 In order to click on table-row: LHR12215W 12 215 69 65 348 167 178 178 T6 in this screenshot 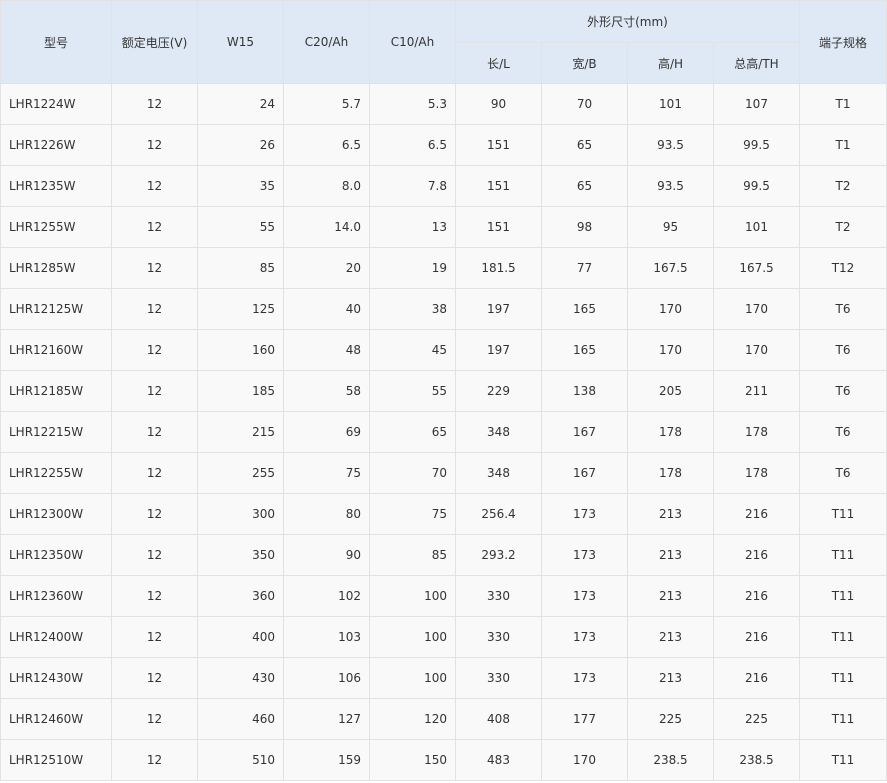, I will do `click(443, 432)`.